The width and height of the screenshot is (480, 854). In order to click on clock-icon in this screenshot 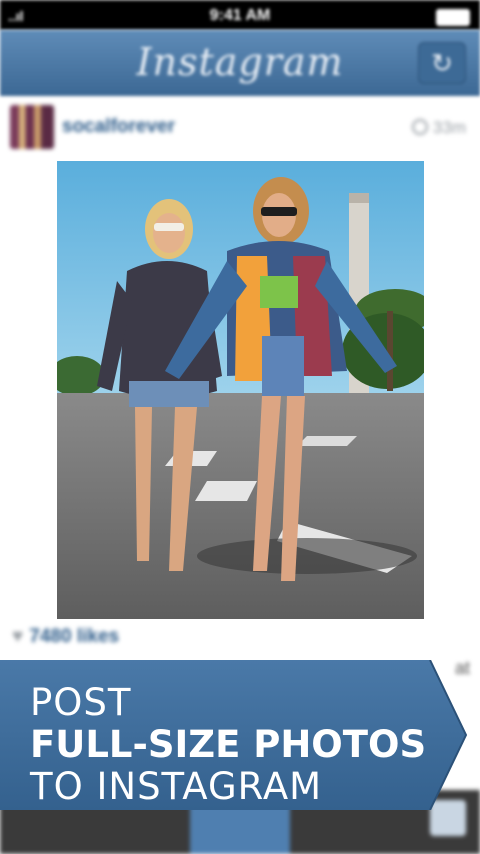, I will do `click(419, 127)`.